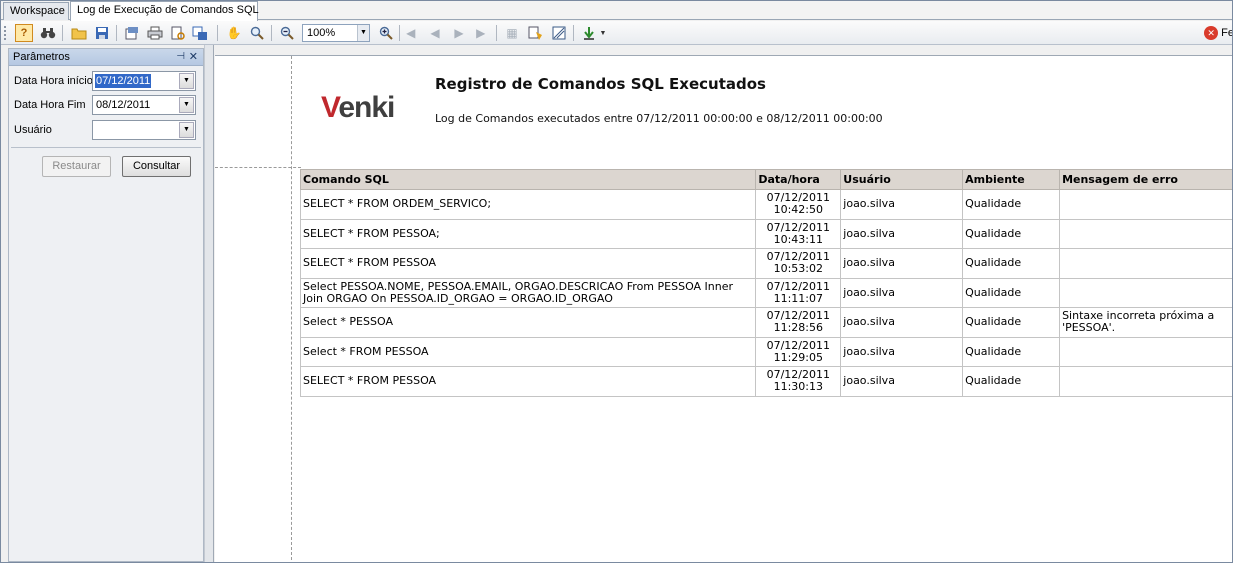 This screenshot has width=1233, height=563. What do you see at coordinates (358, 107) in the screenshot?
I see `venki-logo: Venki` at bounding box center [358, 107].